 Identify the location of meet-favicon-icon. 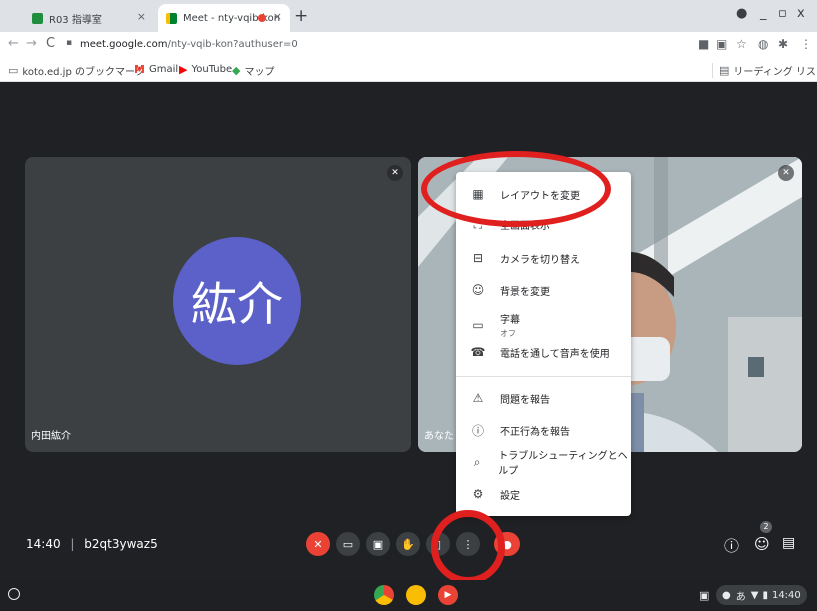
(171, 18).